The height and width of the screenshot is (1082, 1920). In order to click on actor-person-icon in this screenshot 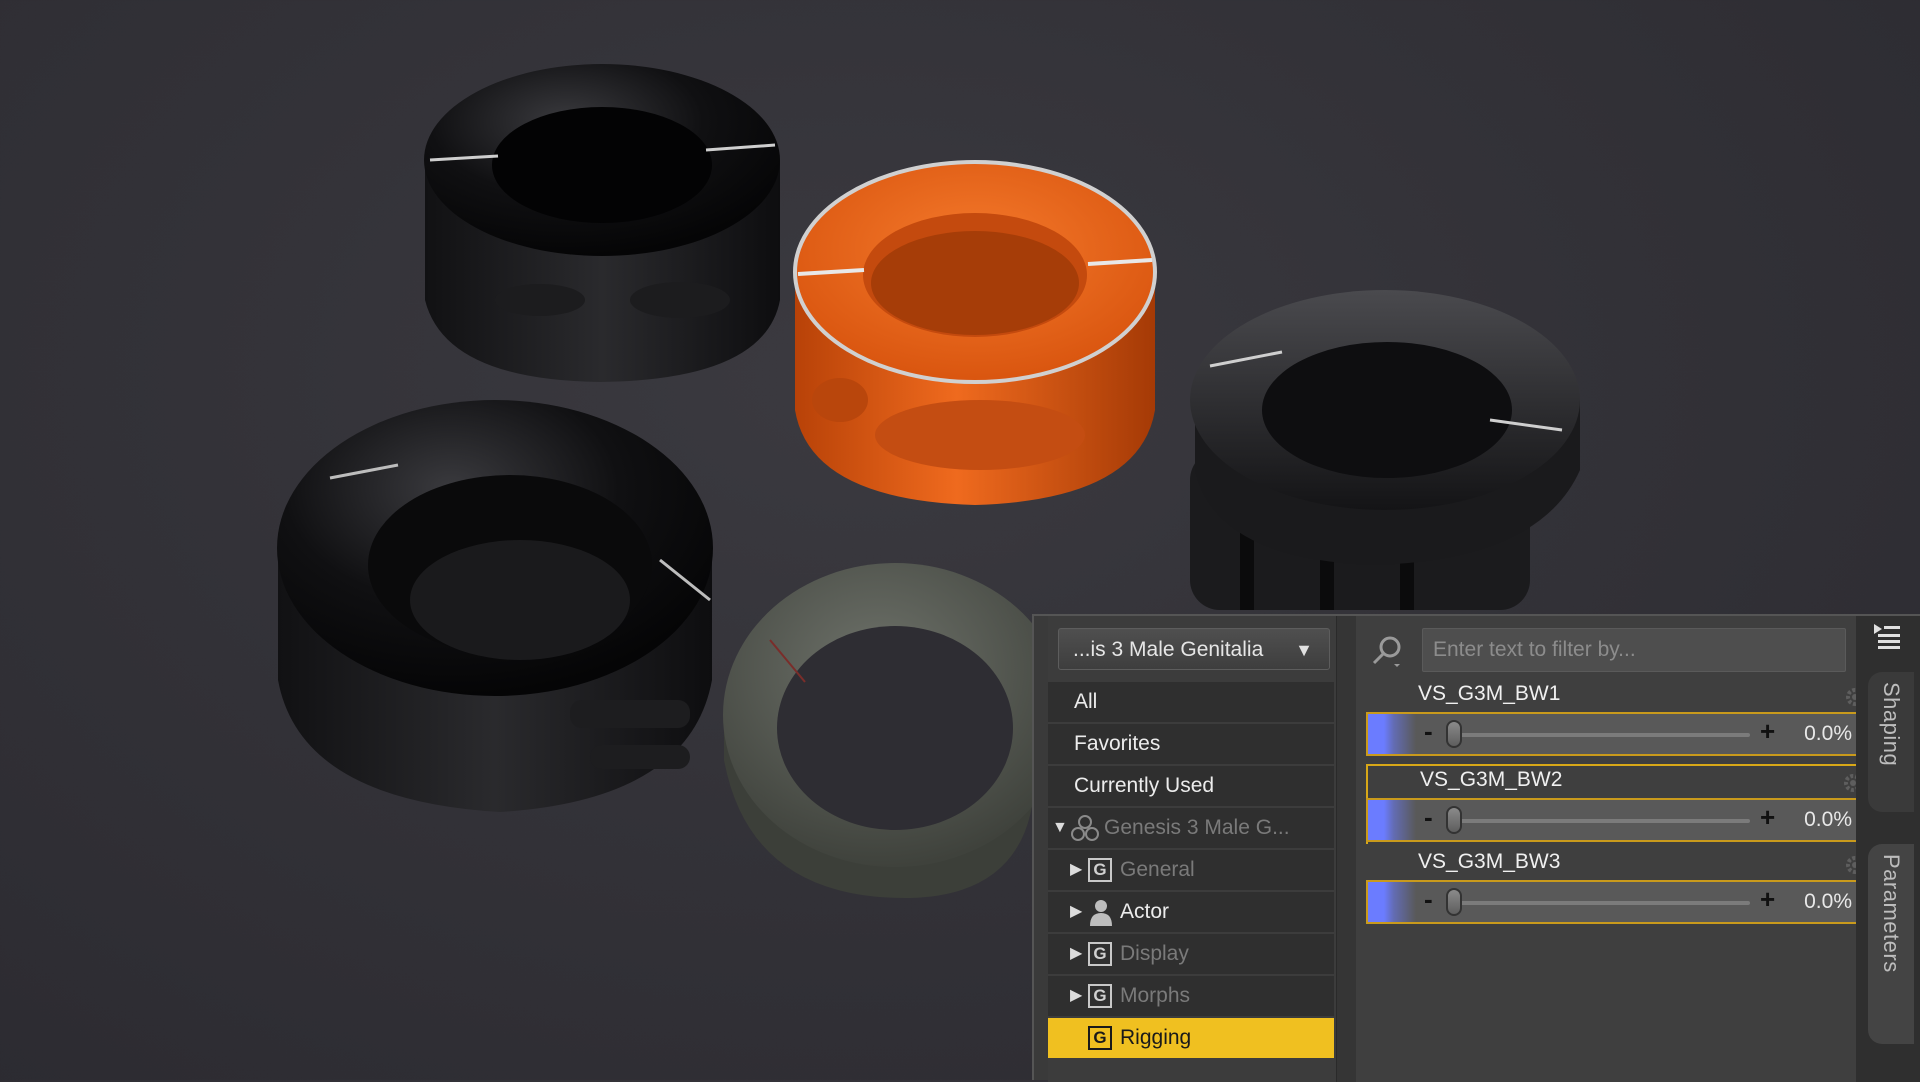, I will do `click(1101, 913)`.